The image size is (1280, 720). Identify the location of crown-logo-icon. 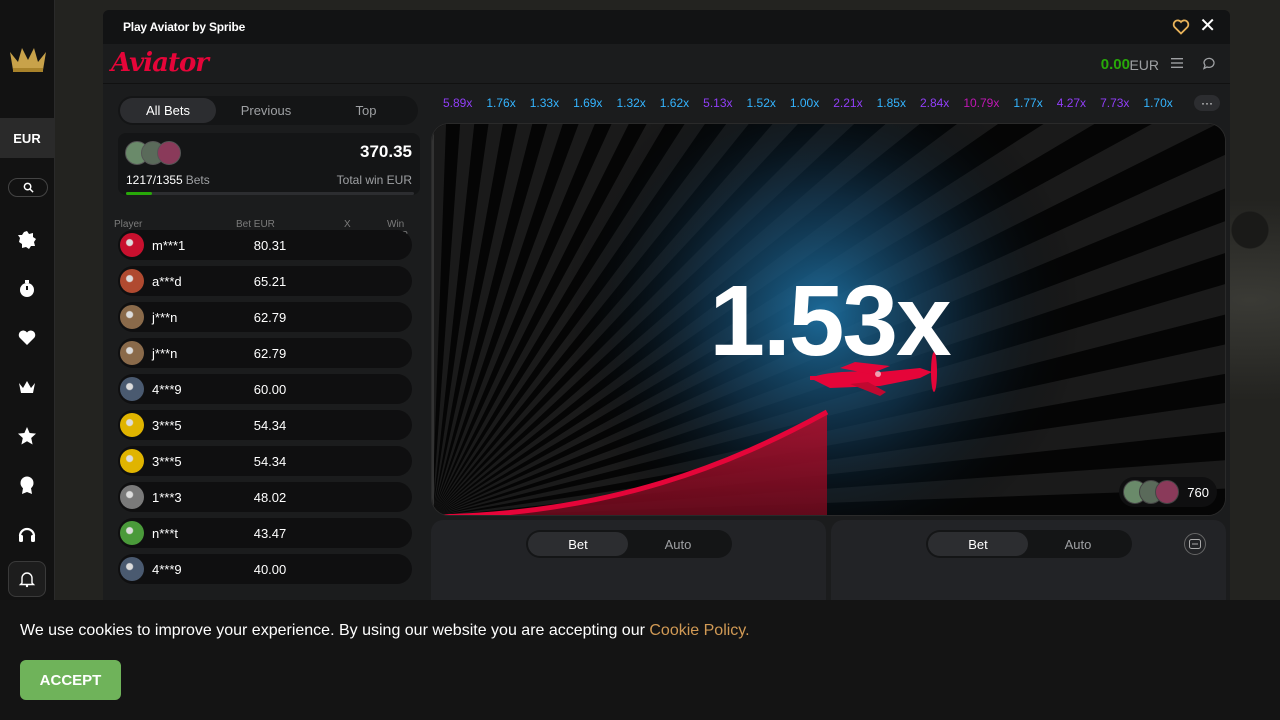
(28, 58).